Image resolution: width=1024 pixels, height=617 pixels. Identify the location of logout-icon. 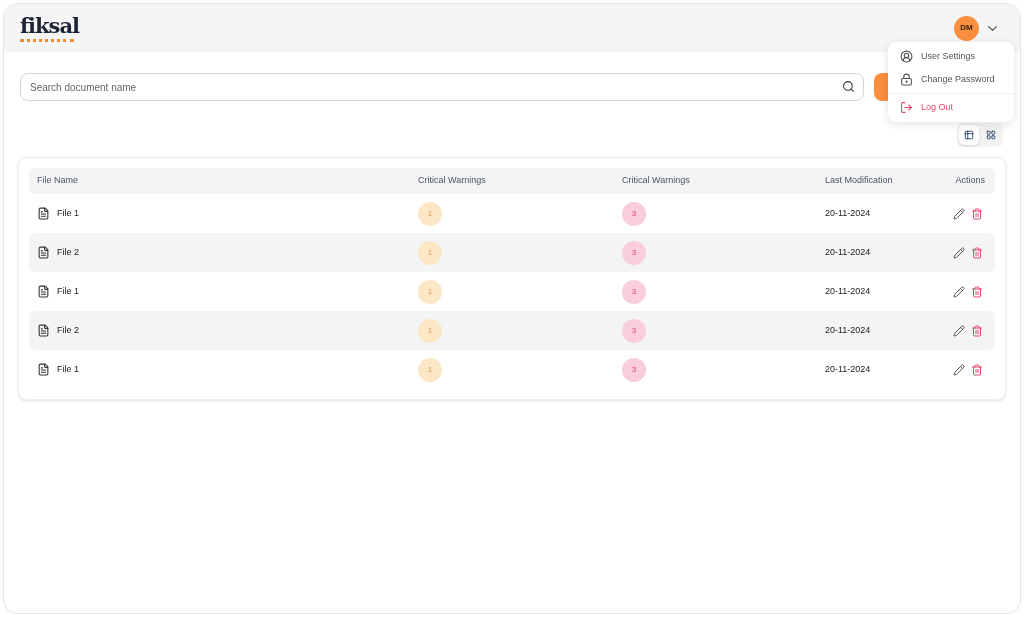
(906, 107).